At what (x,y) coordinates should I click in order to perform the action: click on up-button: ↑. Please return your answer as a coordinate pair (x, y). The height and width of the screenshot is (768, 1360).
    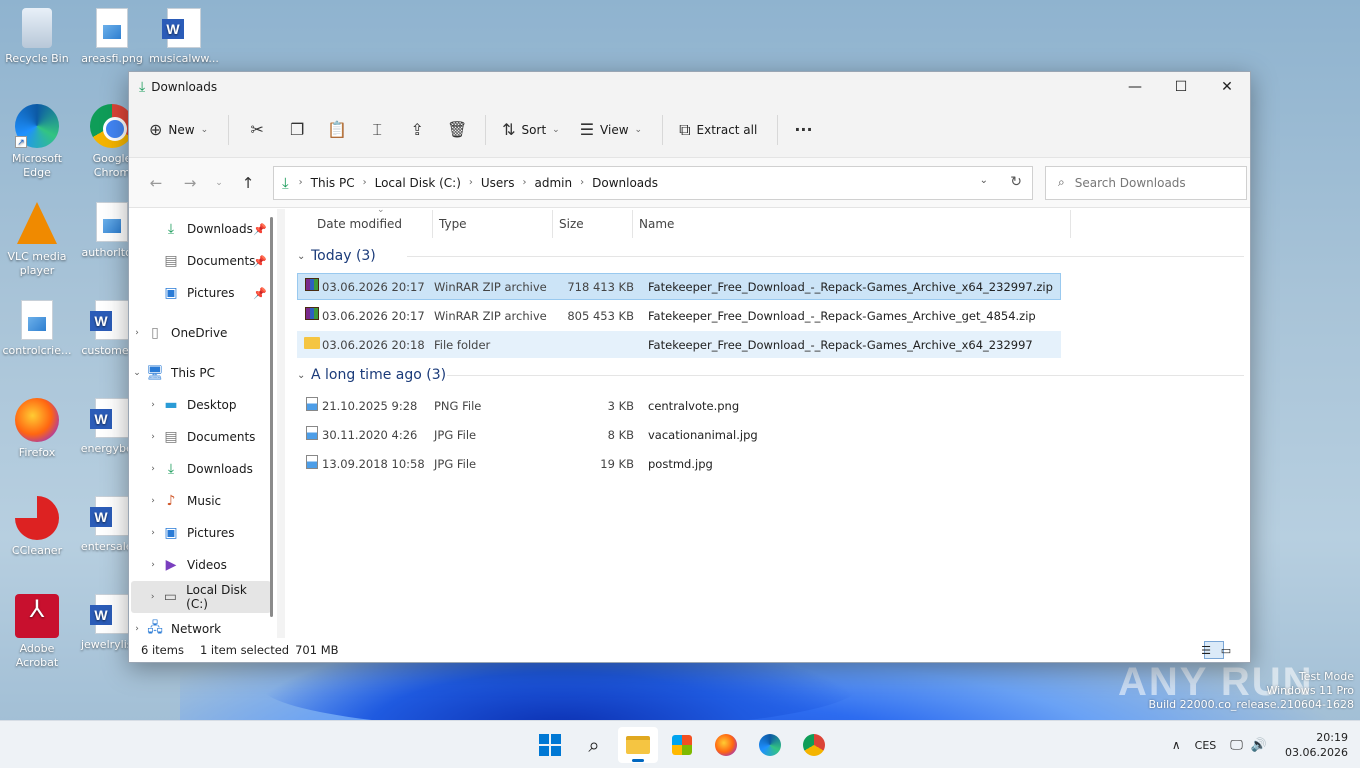
    Looking at the image, I should click on (248, 183).